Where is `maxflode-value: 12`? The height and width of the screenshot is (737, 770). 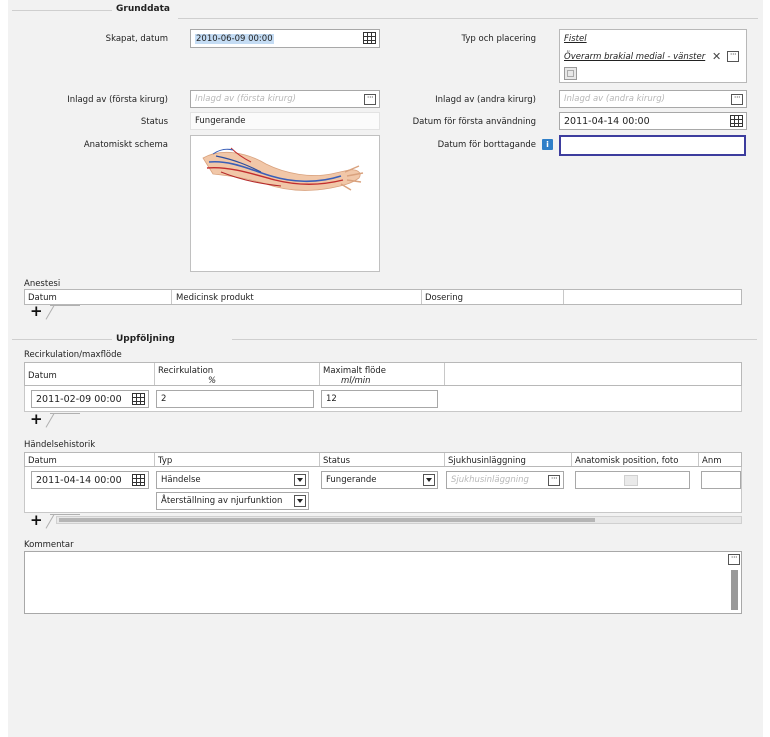 maxflode-value: 12 is located at coordinates (331, 399).